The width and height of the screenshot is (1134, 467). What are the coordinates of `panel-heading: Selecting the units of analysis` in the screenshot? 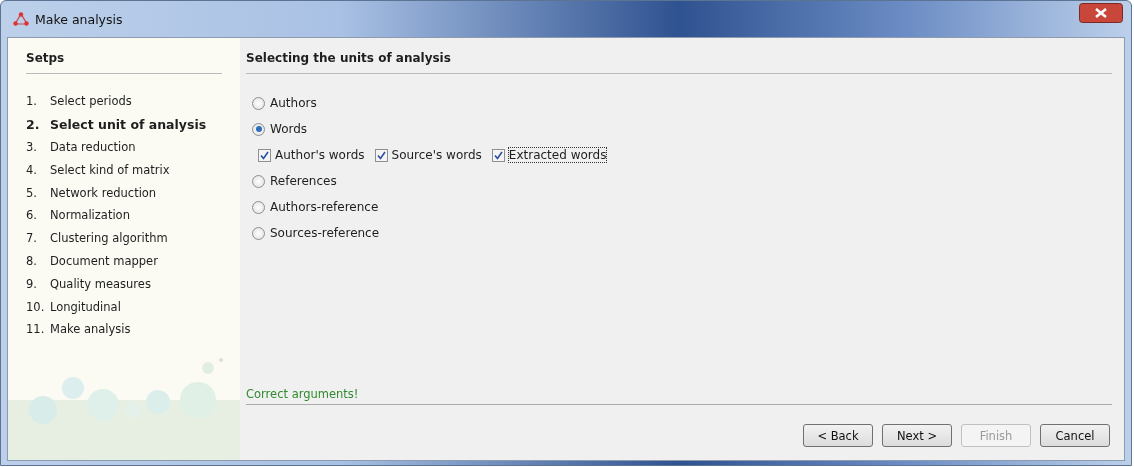 It's located at (679, 62).